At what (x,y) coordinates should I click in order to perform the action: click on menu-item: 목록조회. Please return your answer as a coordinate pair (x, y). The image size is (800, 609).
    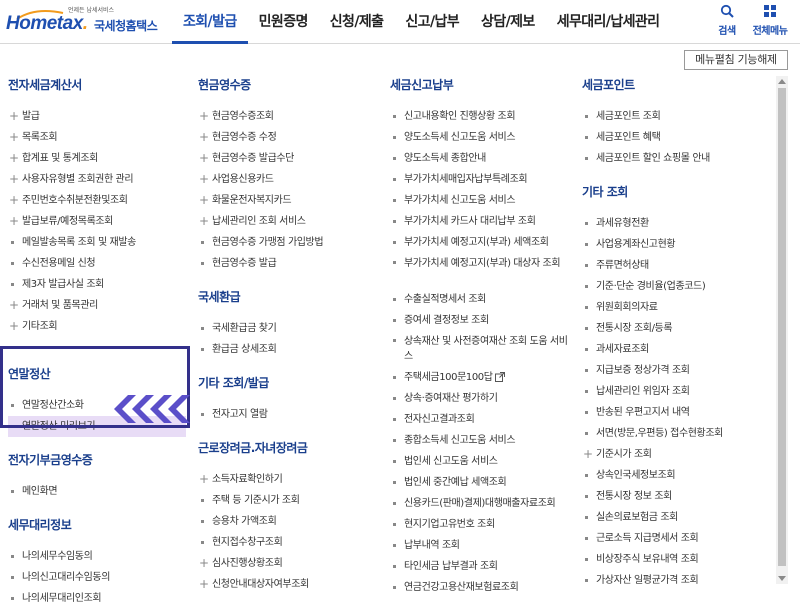
    Looking at the image, I should click on (97, 137).